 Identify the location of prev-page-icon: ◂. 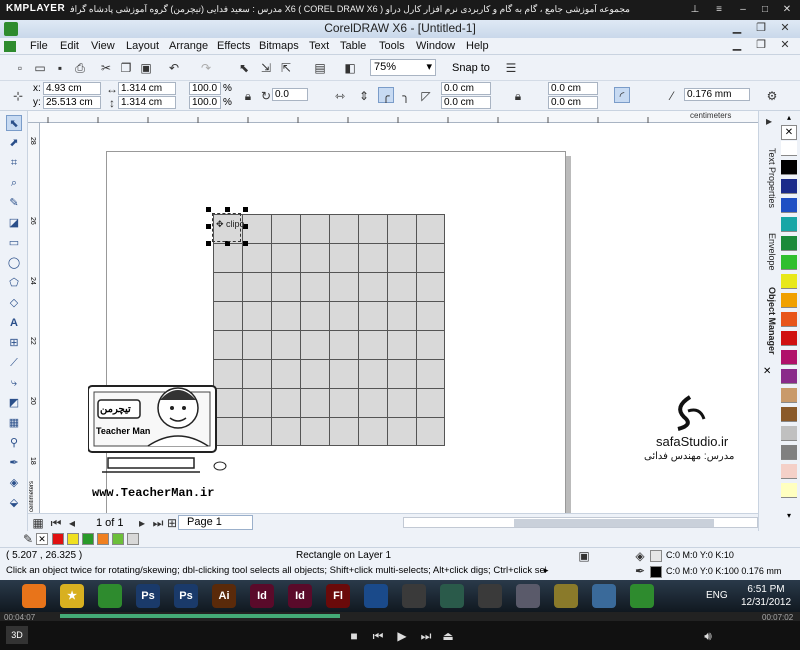
(72, 523).